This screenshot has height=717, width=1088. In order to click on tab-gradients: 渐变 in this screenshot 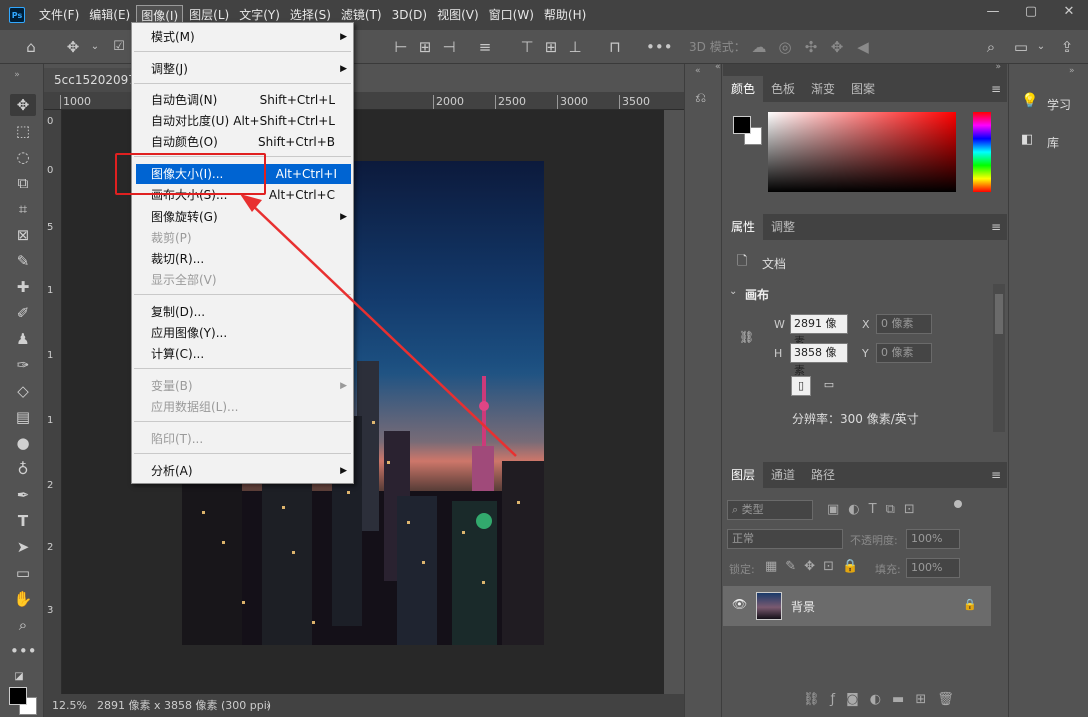, I will do `click(823, 89)`.